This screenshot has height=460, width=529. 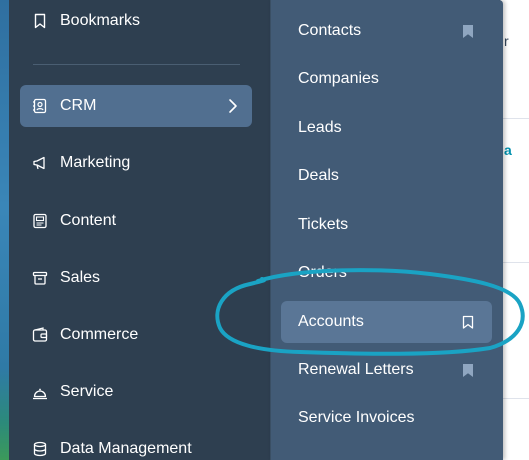 What do you see at coordinates (136, 163) in the screenshot?
I see `nav-item-marketing: Marketing` at bounding box center [136, 163].